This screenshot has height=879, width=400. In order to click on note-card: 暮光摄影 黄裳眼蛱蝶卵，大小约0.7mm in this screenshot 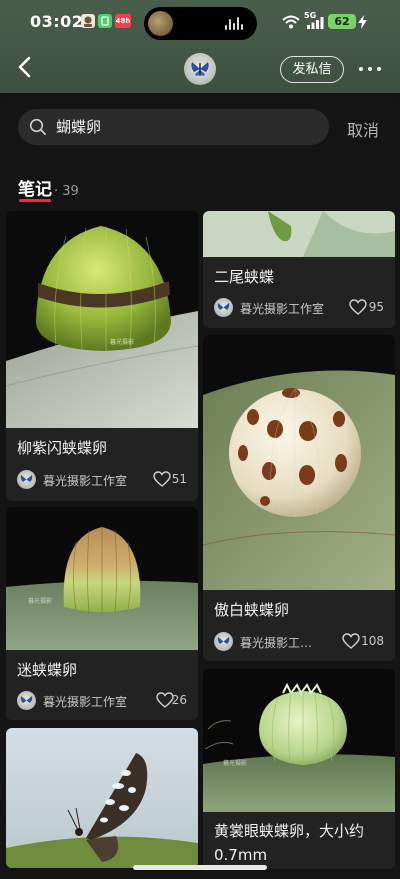, I will do `click(299, 769)`.